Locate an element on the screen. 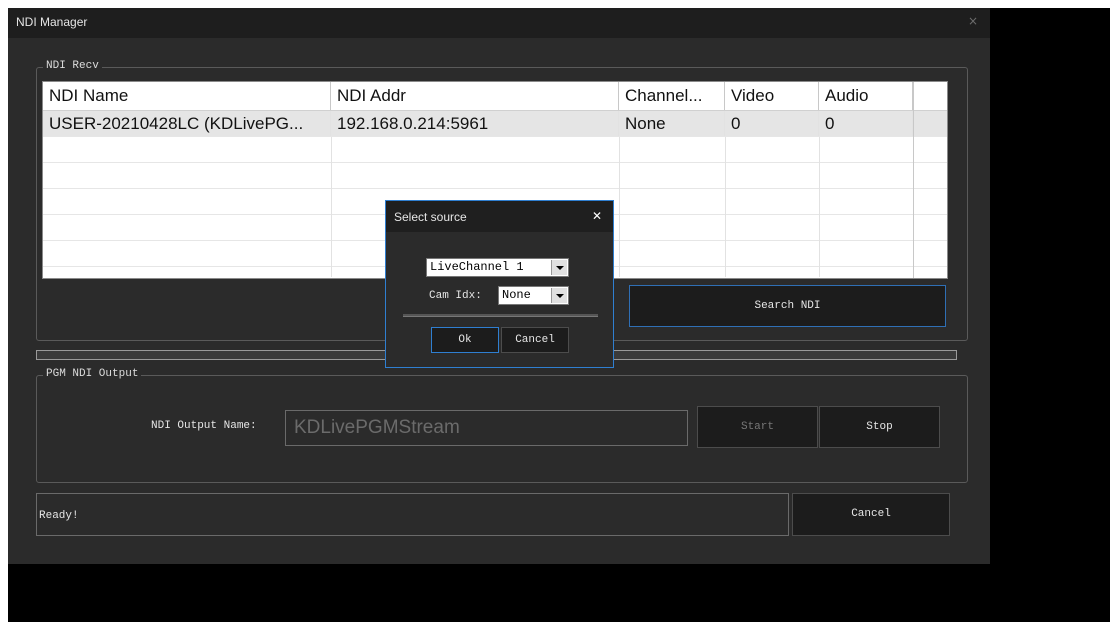 The width and height of the screenshot is (1110, 622). window-title: NDI Manager is located at coordinates (52, 22).